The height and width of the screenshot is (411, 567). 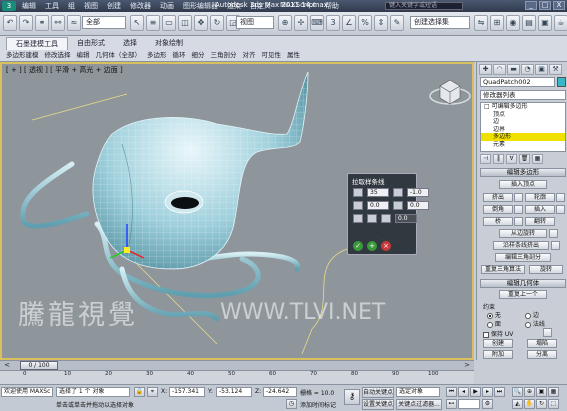 What do you see at coordinates (424, 6) in the screenshot?
I see `search-input: 键入关键字或短语` at bounding box center [424, 6].